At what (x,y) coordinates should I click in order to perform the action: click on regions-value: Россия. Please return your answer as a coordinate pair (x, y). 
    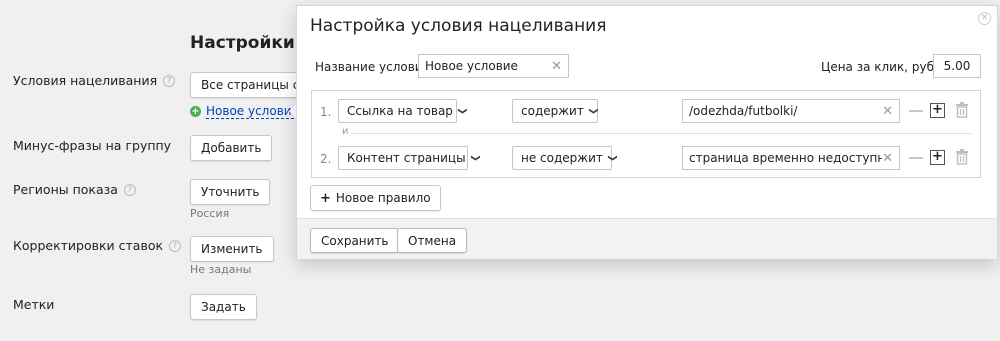
    Looking at the image, I should click on (210, 213).